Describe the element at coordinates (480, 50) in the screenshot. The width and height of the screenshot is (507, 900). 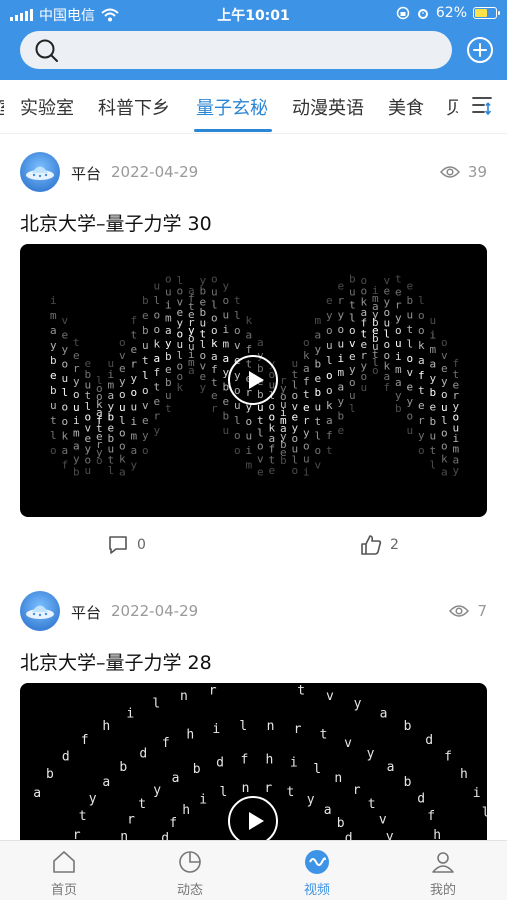
I see `add-plus-icon` at that location.